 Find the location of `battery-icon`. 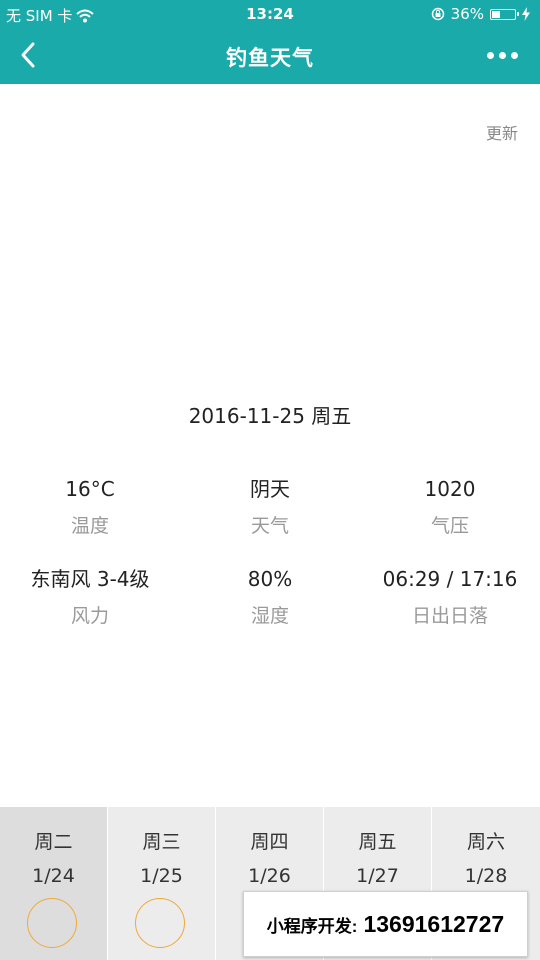

battery-icon is located at coordinates (504, 14).